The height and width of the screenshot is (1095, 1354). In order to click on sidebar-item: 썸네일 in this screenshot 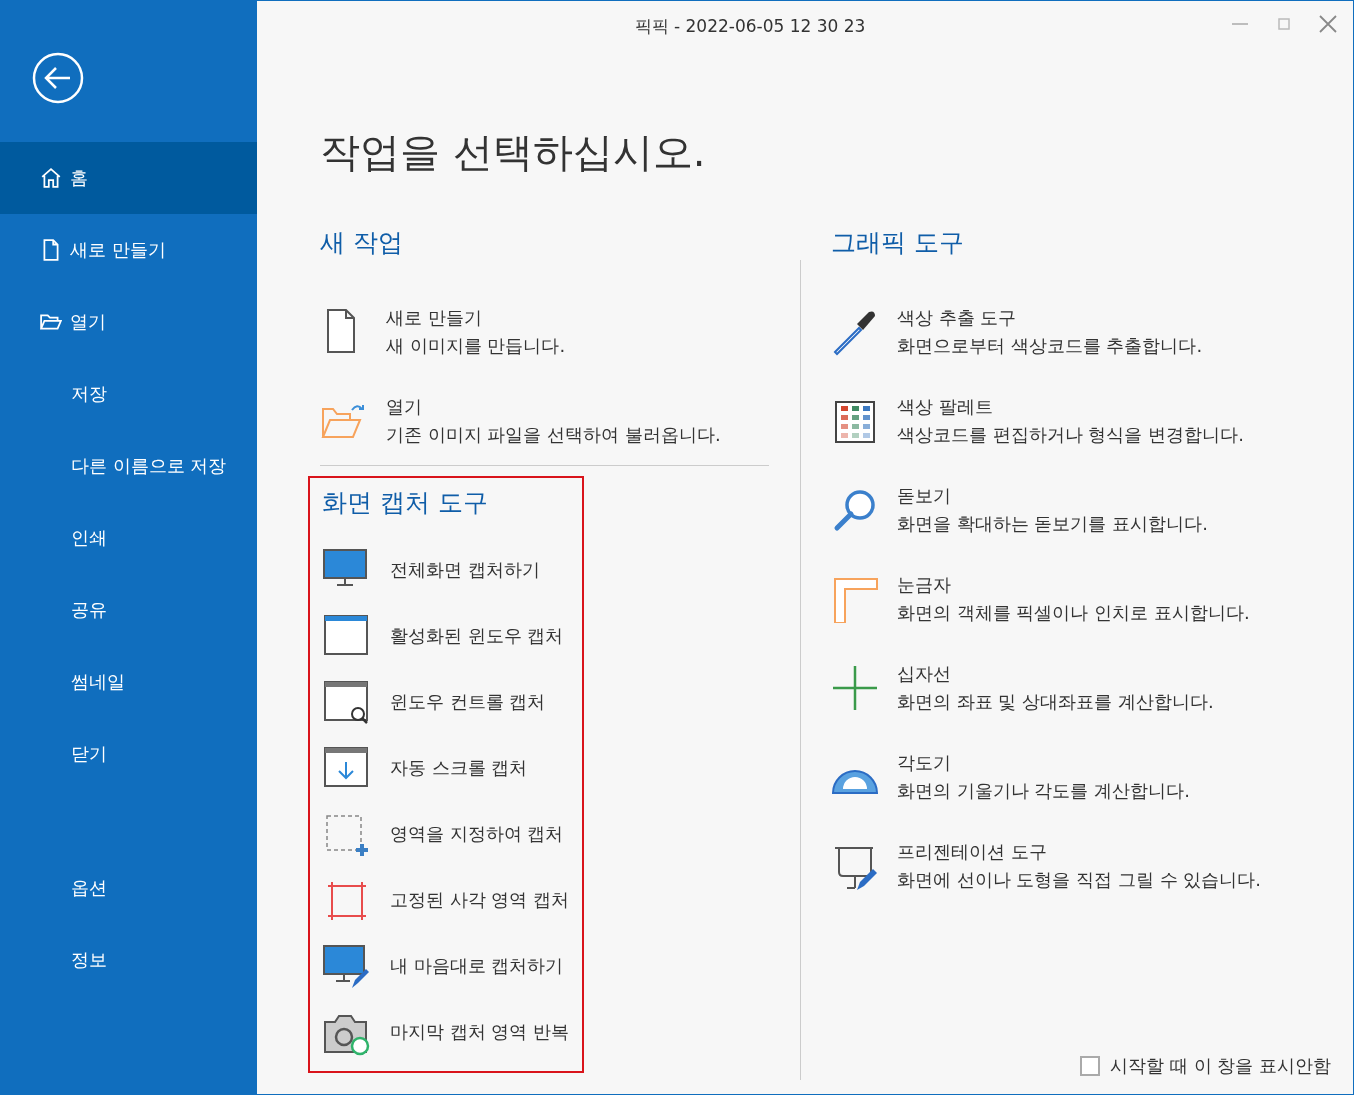, I will do `click(128, 682)`.